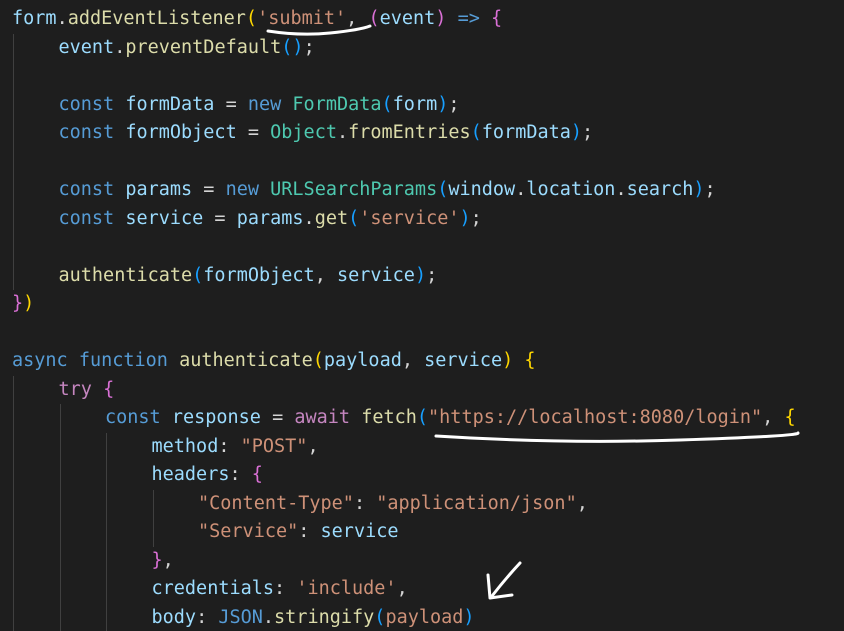  What do you see at coordinates (422, 390) in the screenshot?
I see `code-line: try {` at bounding box center [422, 390].